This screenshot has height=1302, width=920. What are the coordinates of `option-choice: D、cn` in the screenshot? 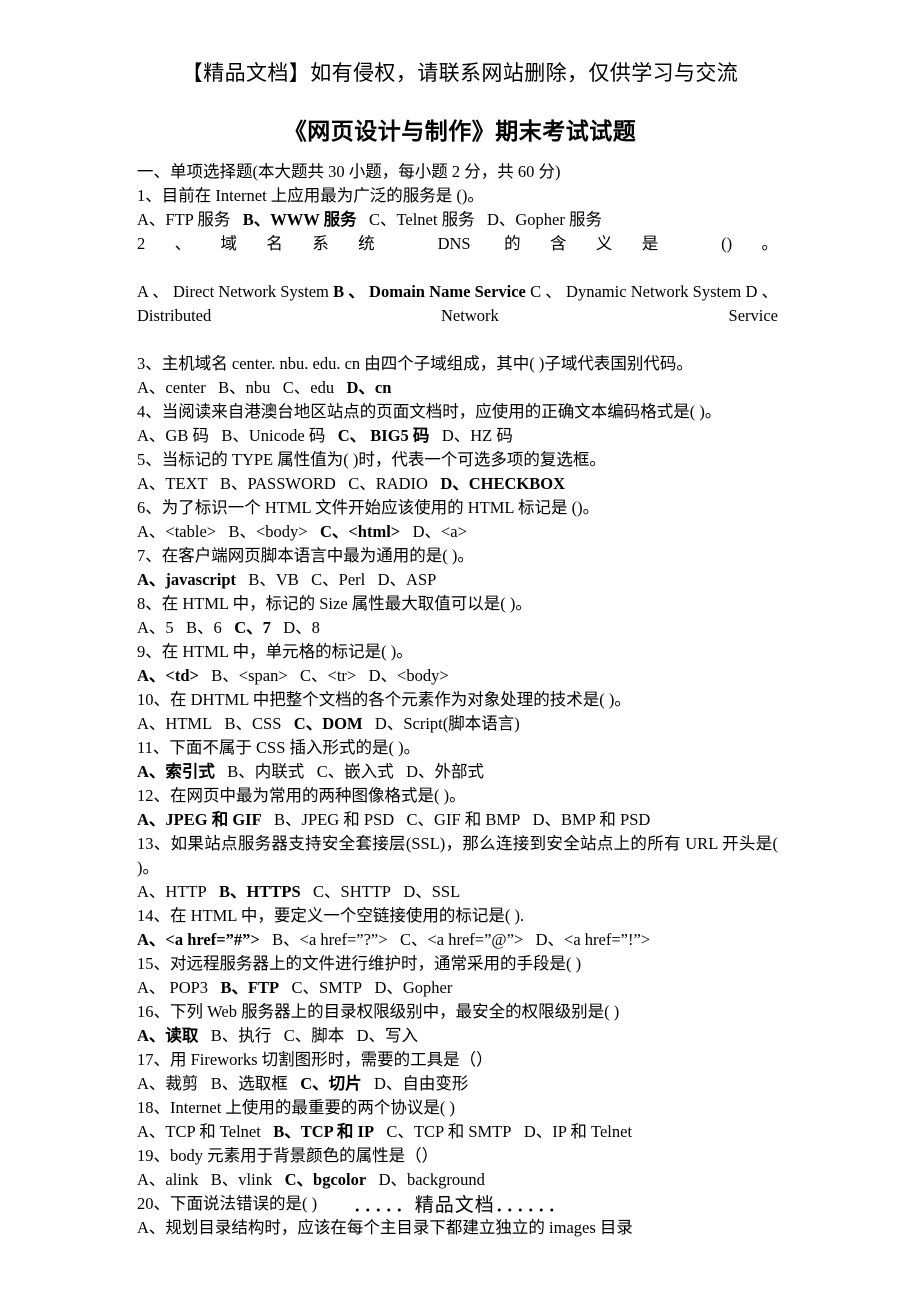 It's located at (368, 387).